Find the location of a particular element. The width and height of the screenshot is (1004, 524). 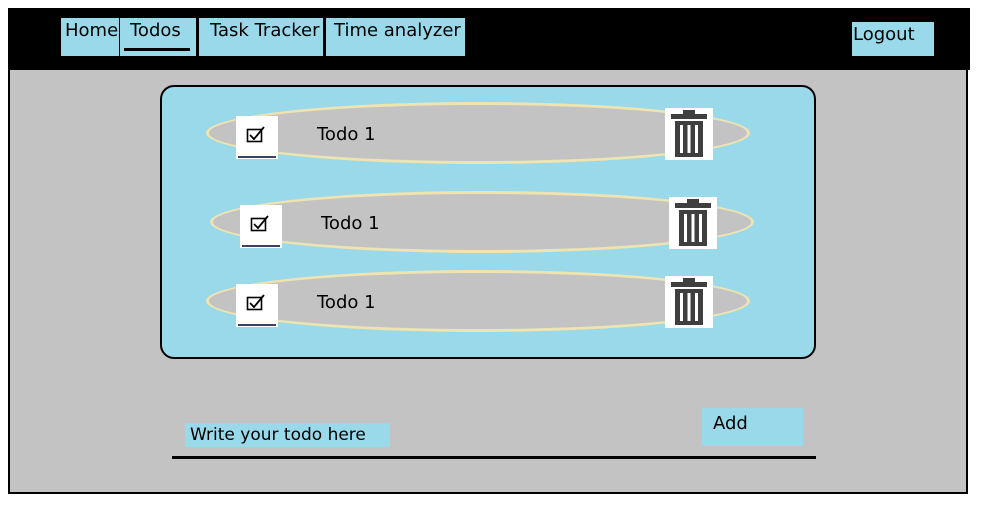

tab-task-tracker: Task Tracker is located at coordinates (261, 37).